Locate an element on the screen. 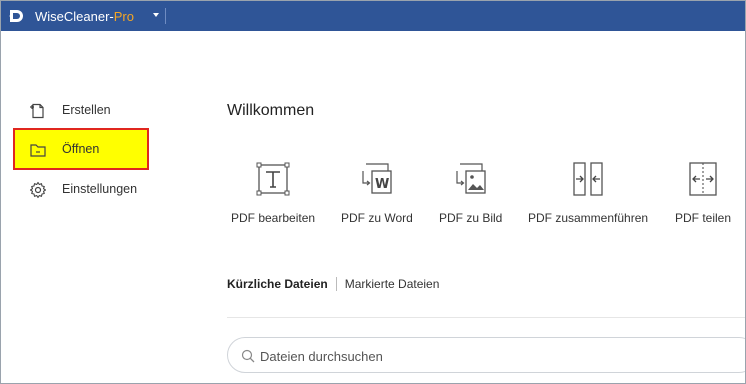 The width and height of the screenshot is (746, 384). file-tabs: Kürzliche Dateien Markierte Dateien is located at coordinates (333, 284).